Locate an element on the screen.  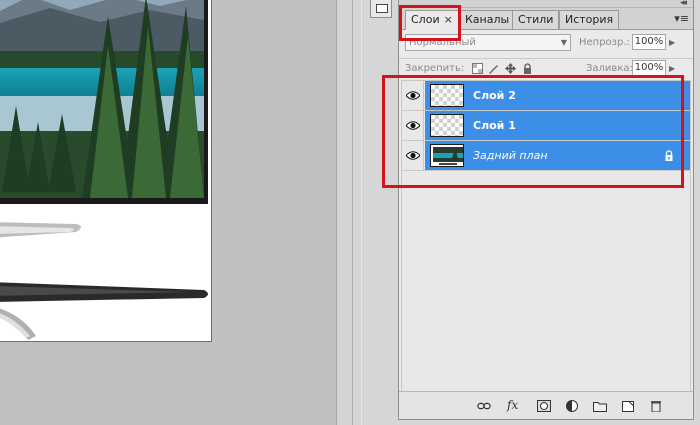
lock-position-icon is located at coordinates (510, 68).